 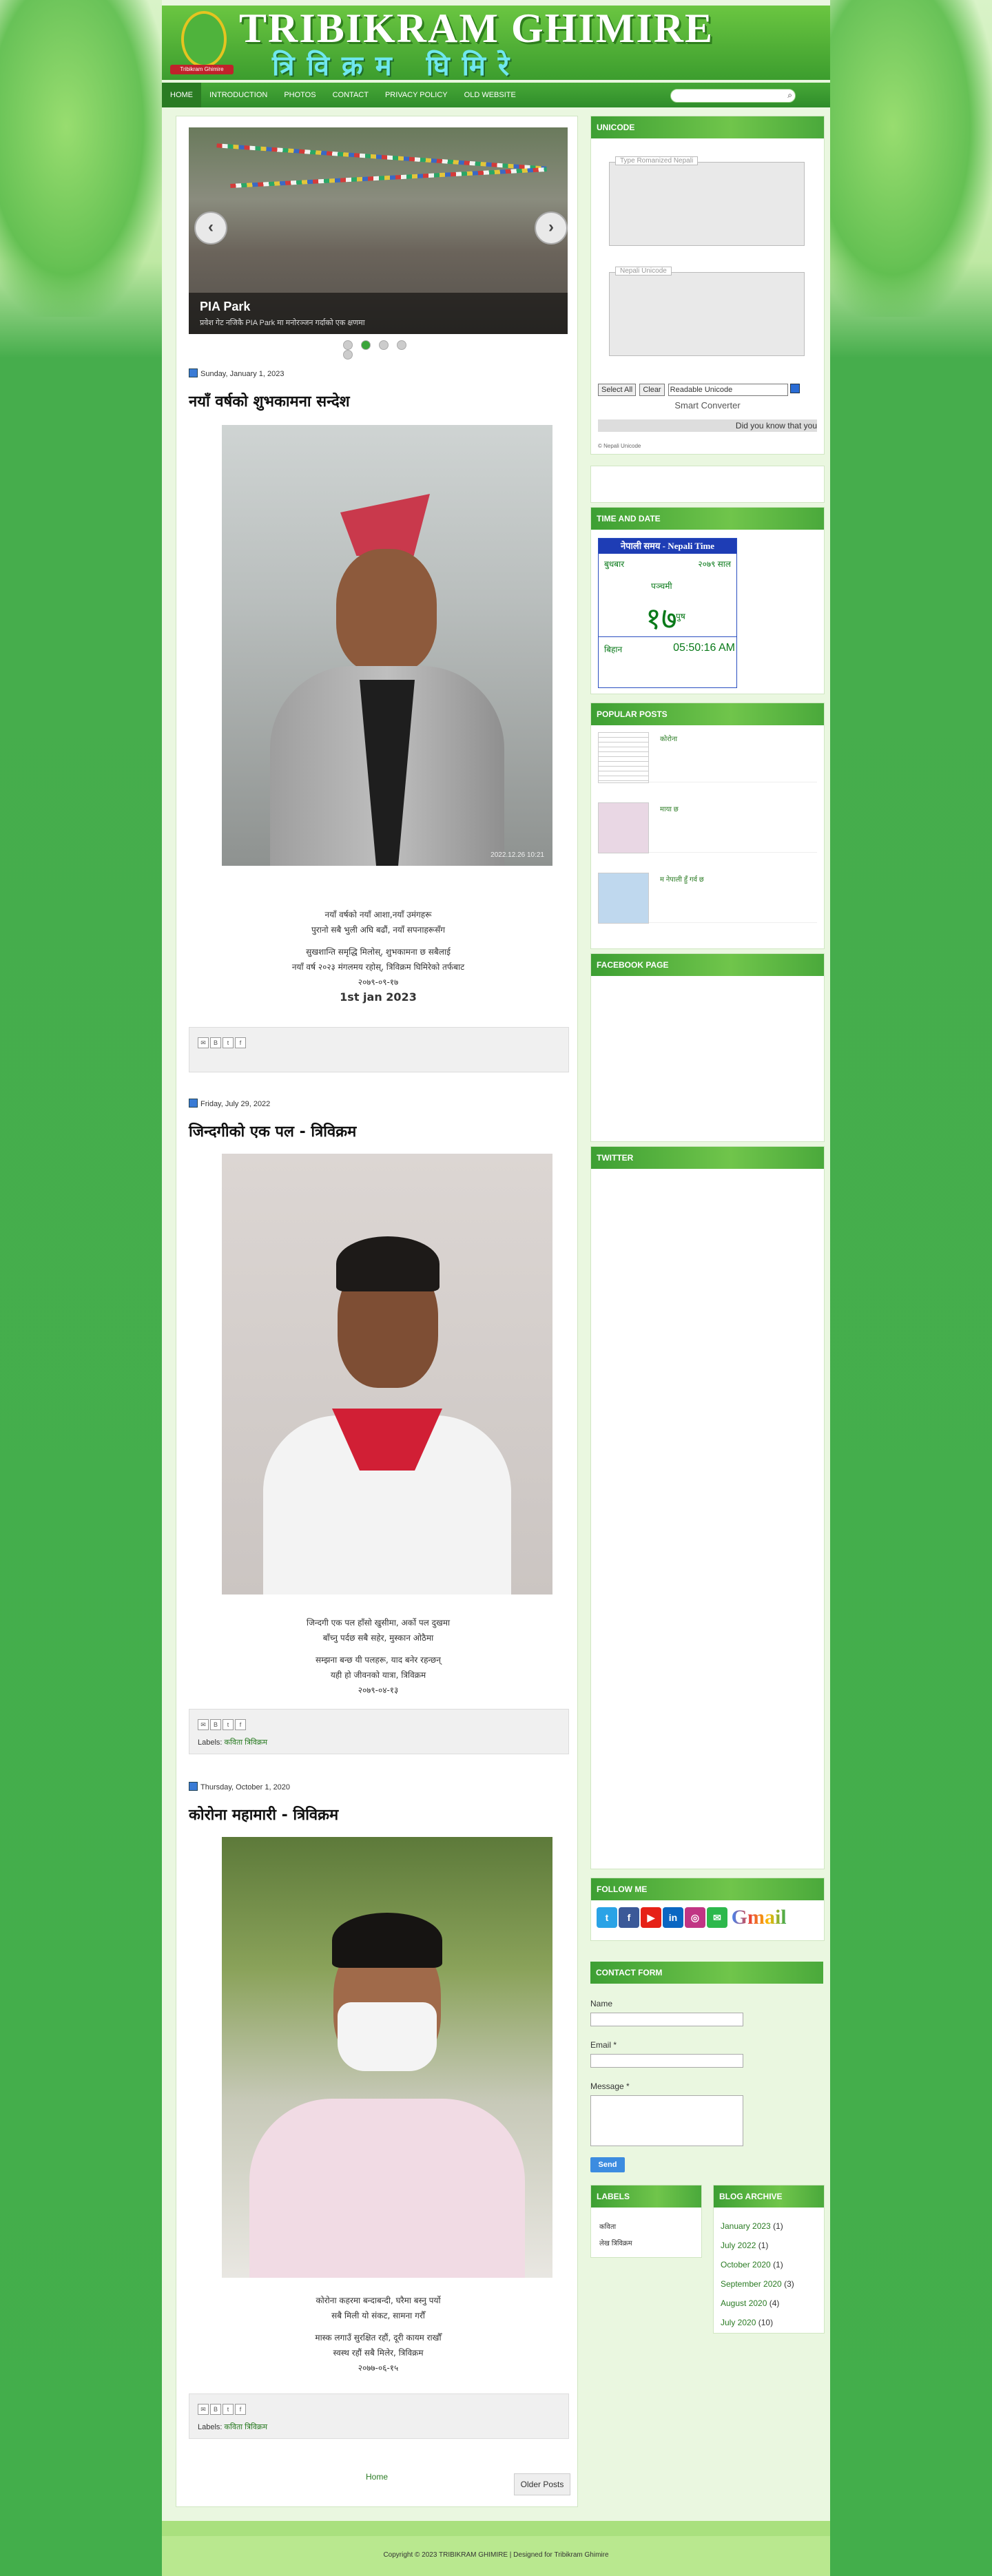 What do you see at coordinates (746, 2264) in the screenshot?
I see `archive-link: October 2020` at bounding box center [746, 2264].